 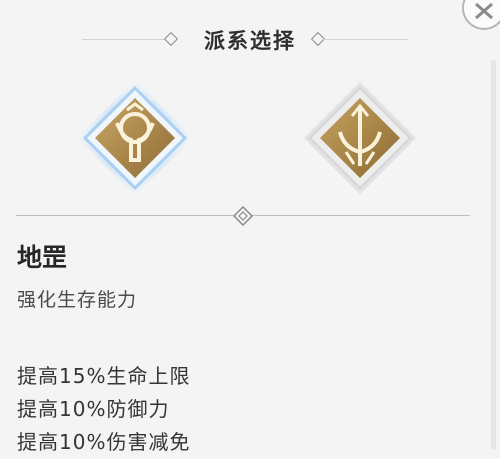 What do you see at coordinates (42, 257) in the screenshot?
I see `faction-name: 地罡` at bounding box center [42, 257].